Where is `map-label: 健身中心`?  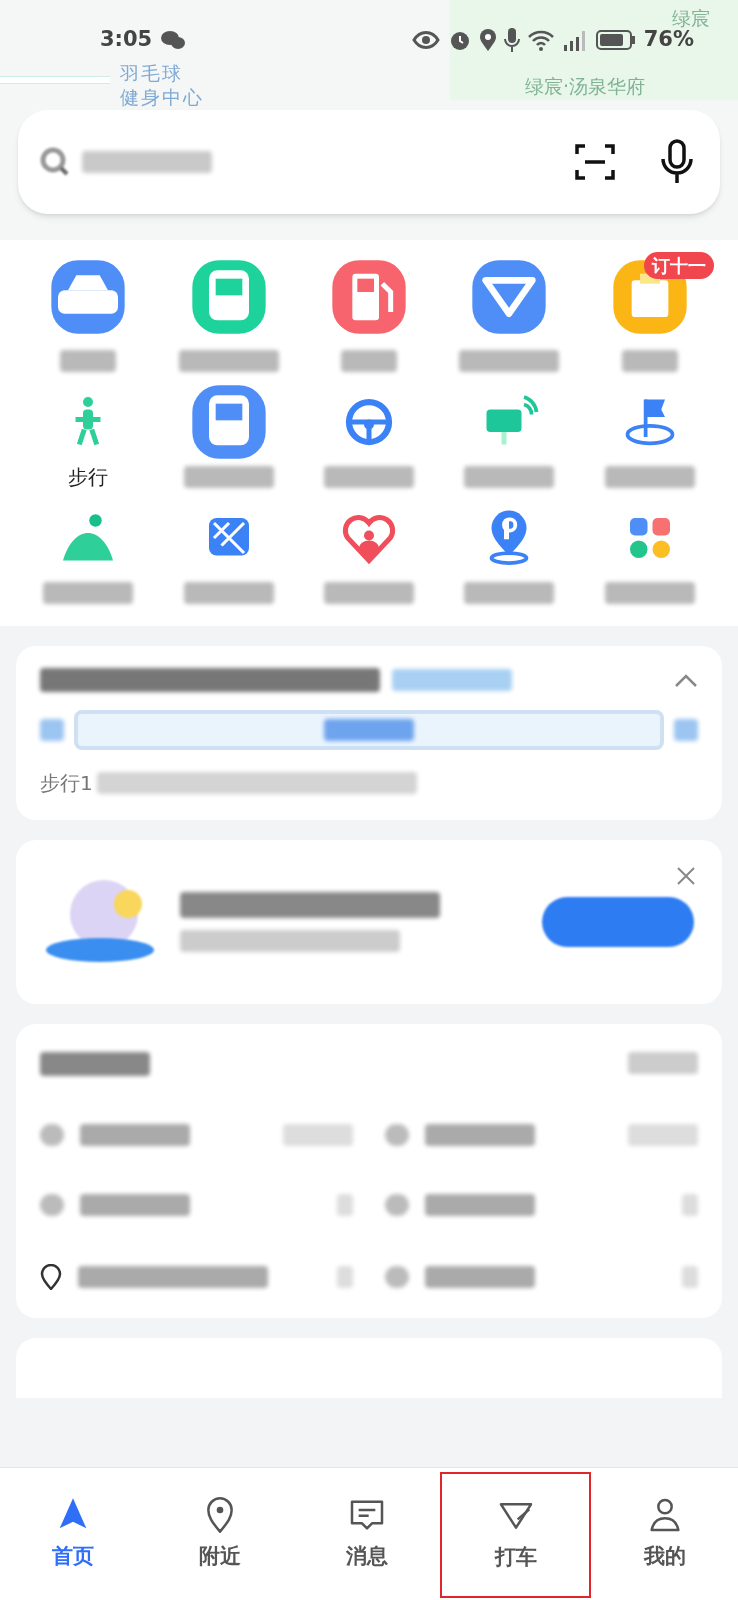 map-label: 健身中心 is located at coordinates (162, 97).